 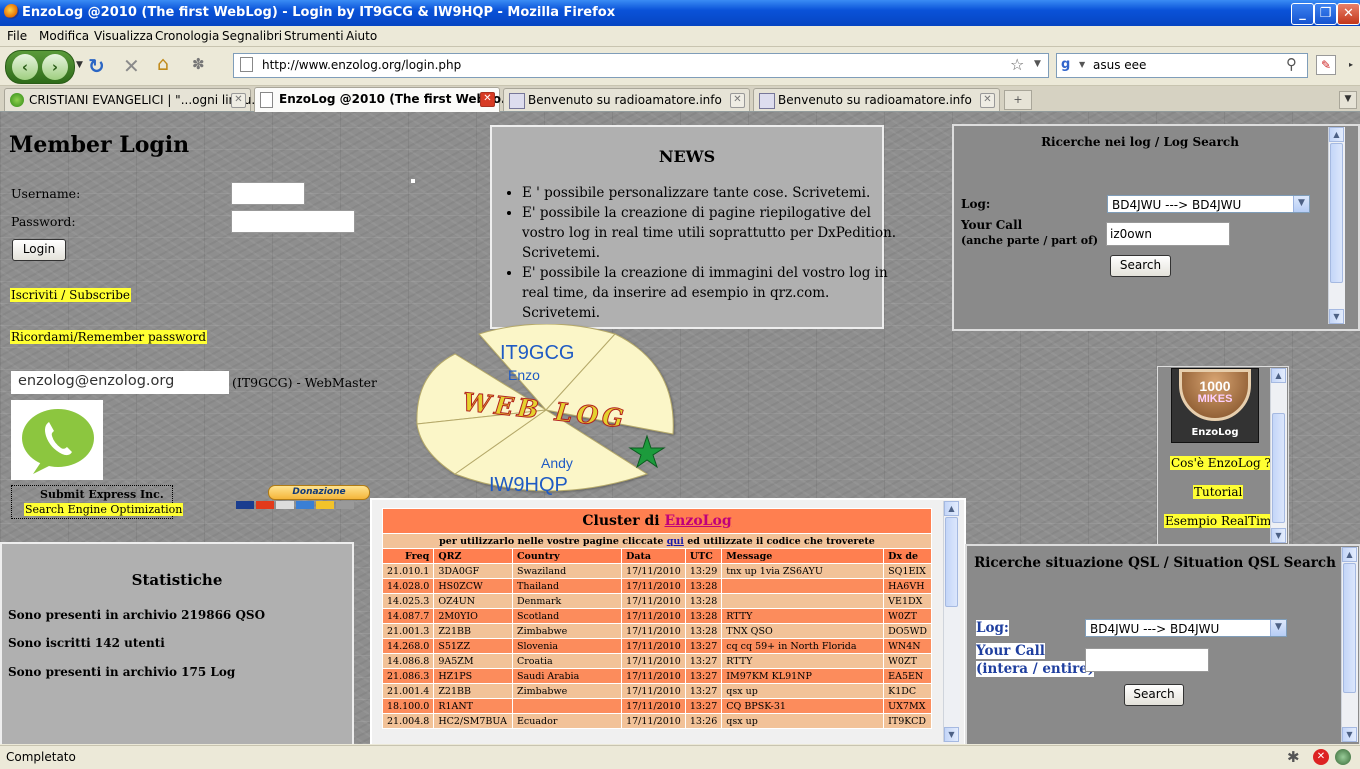 I want to click on table-cell: 13:29, so click(x=703, y=571).